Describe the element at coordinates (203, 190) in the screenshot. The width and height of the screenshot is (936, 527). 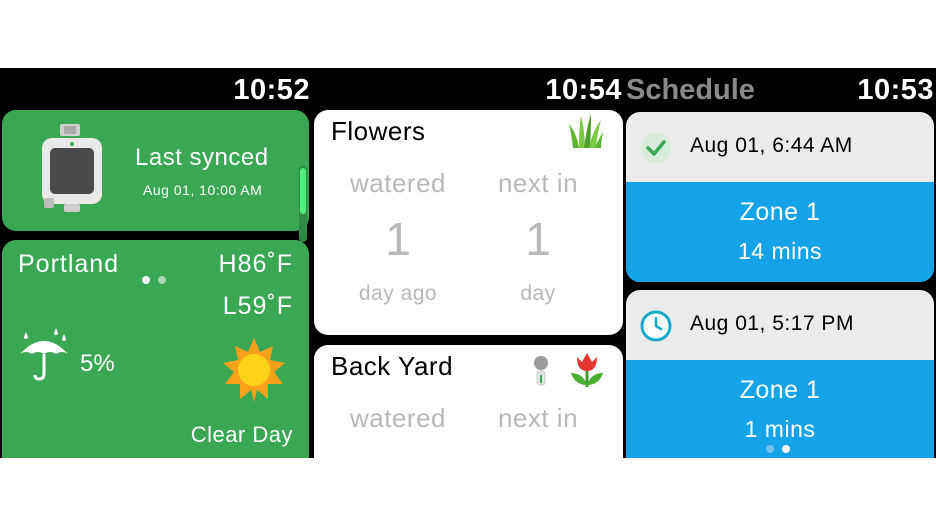
I see `sync-date: Aug 01, 10:00 AM` at that location.